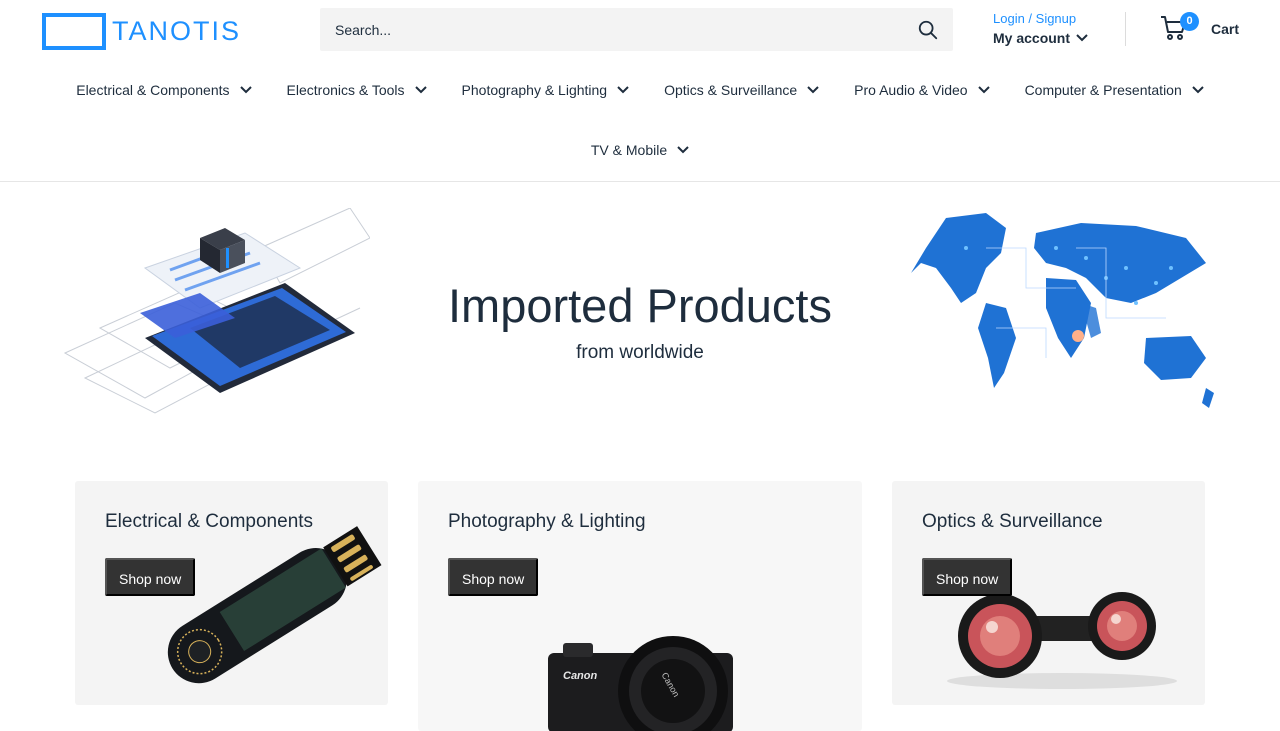 This screenshot has height=731, width=1280. What do you see at coordinates (1048, 593) in the screenshot?
I see `collection-card-optics-surveillance: Optics & Surveillance Shop now` at bounding box center [1048, 593].